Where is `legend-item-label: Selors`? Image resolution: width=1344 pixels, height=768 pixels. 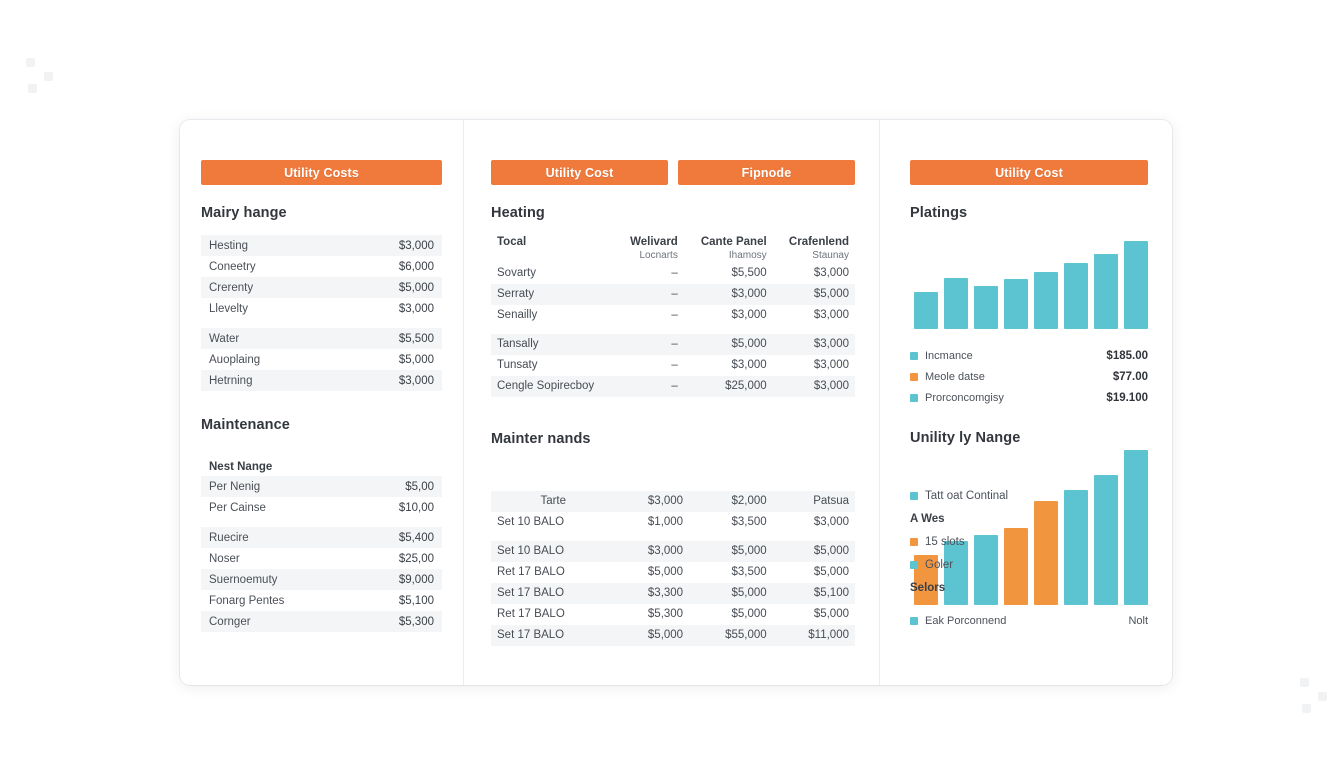 legend-item-label: Selors is located at coordinates (928, 587).